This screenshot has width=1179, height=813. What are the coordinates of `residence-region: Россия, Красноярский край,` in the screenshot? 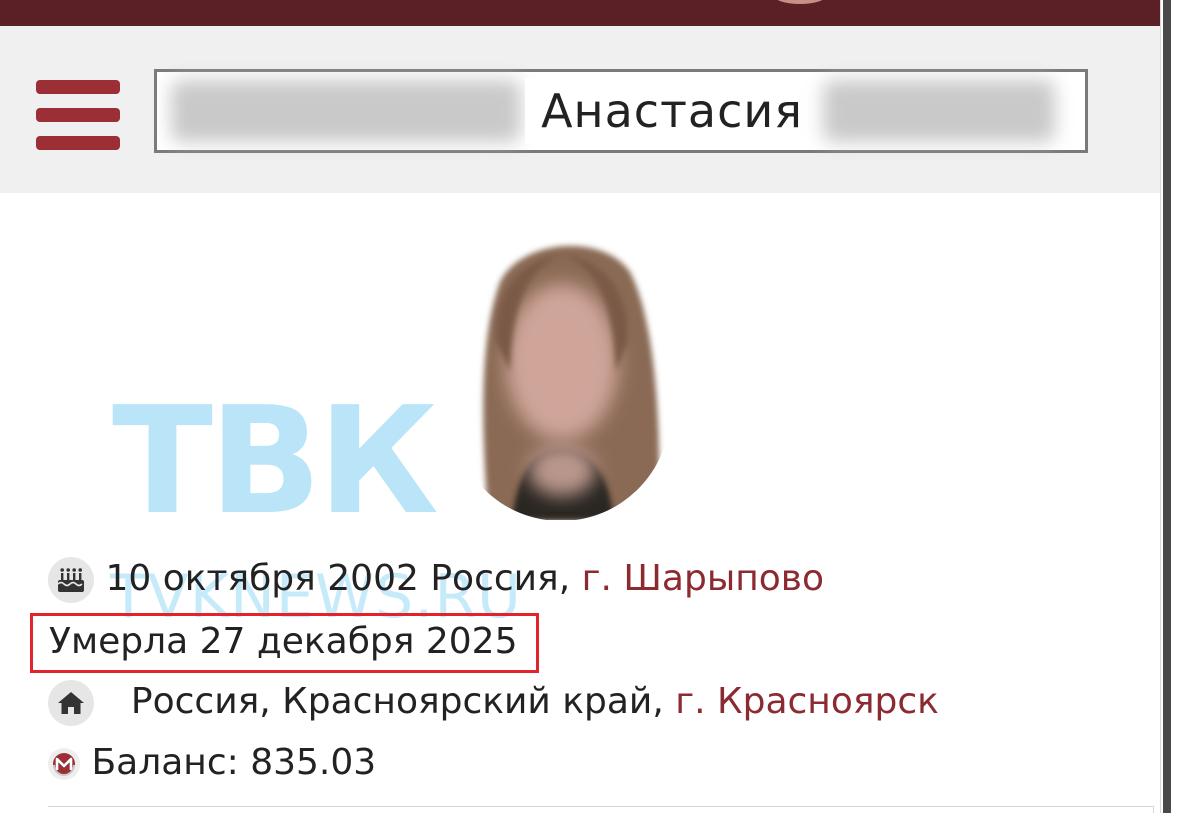 It's located at (397, 701).